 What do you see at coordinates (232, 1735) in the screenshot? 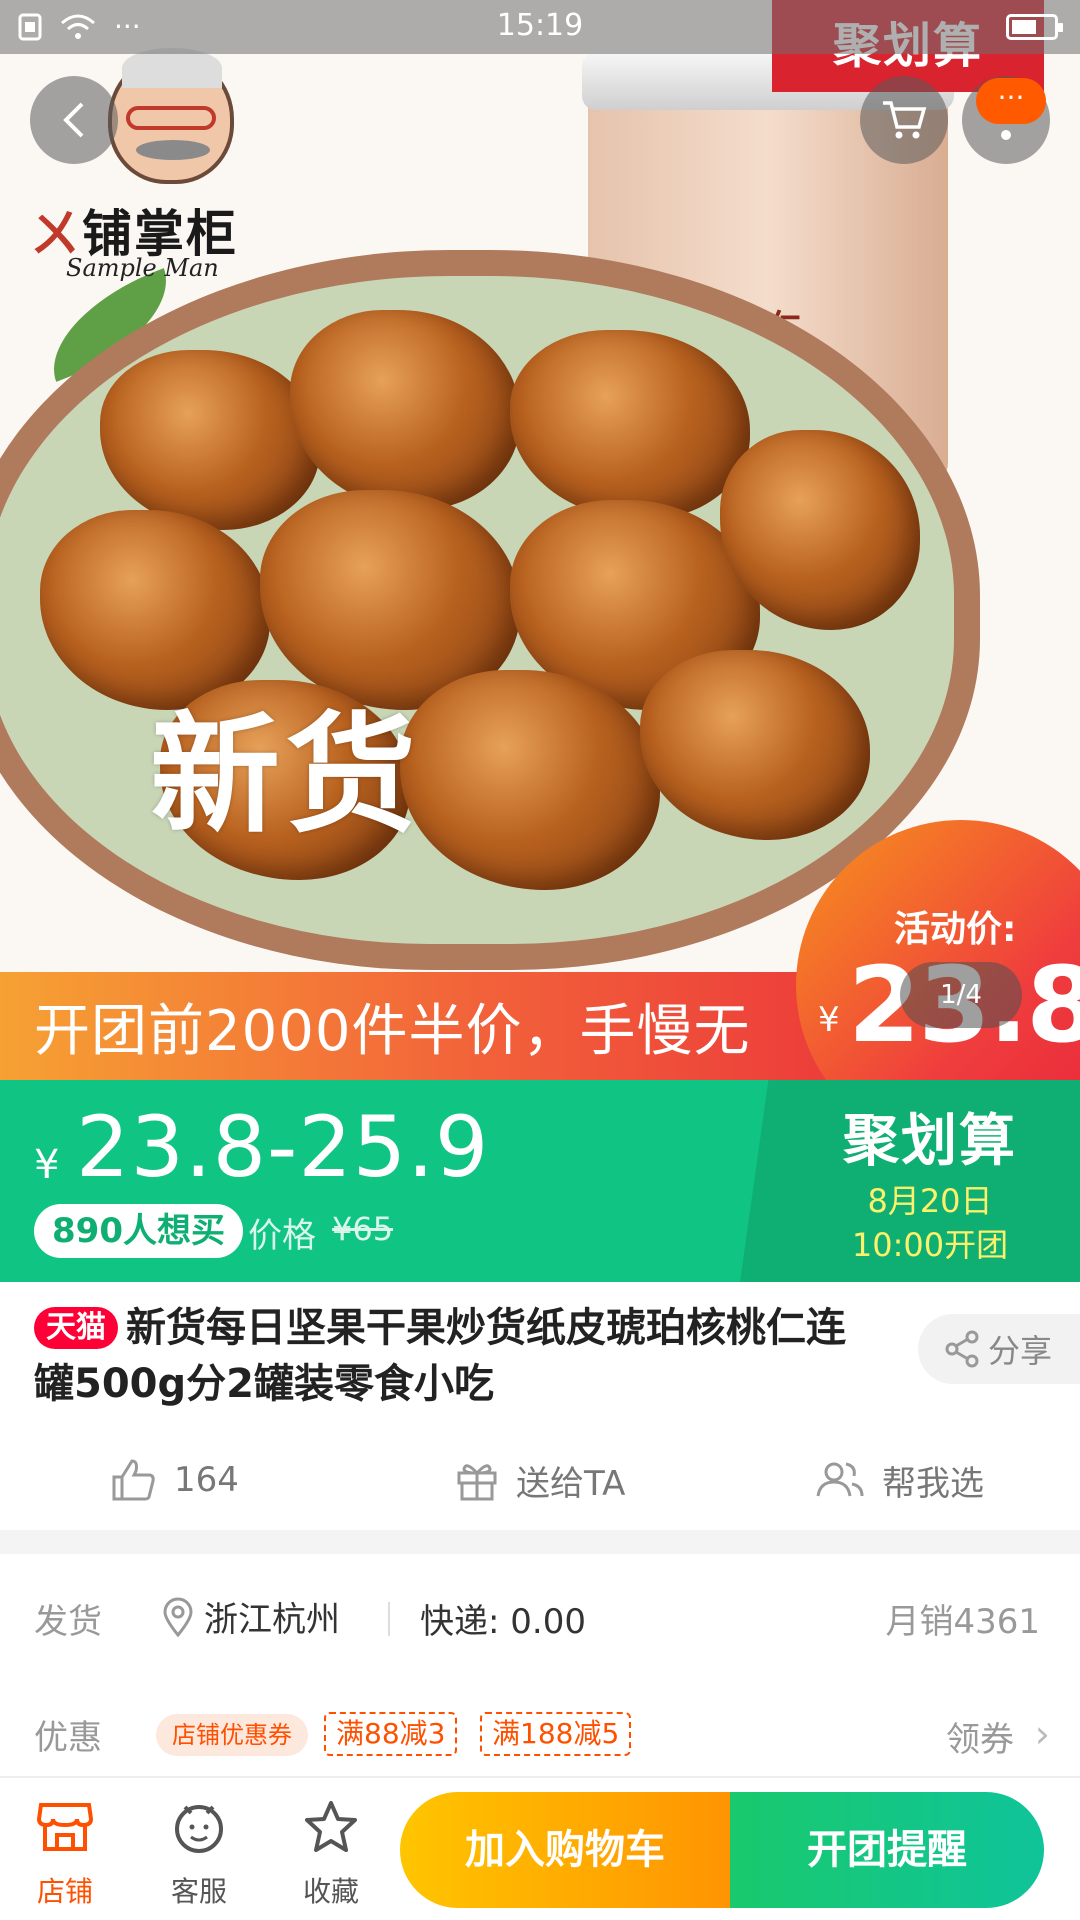
I see `shop-coupon-tag: 店铺优惠券` at bounding box center [232, 1735].